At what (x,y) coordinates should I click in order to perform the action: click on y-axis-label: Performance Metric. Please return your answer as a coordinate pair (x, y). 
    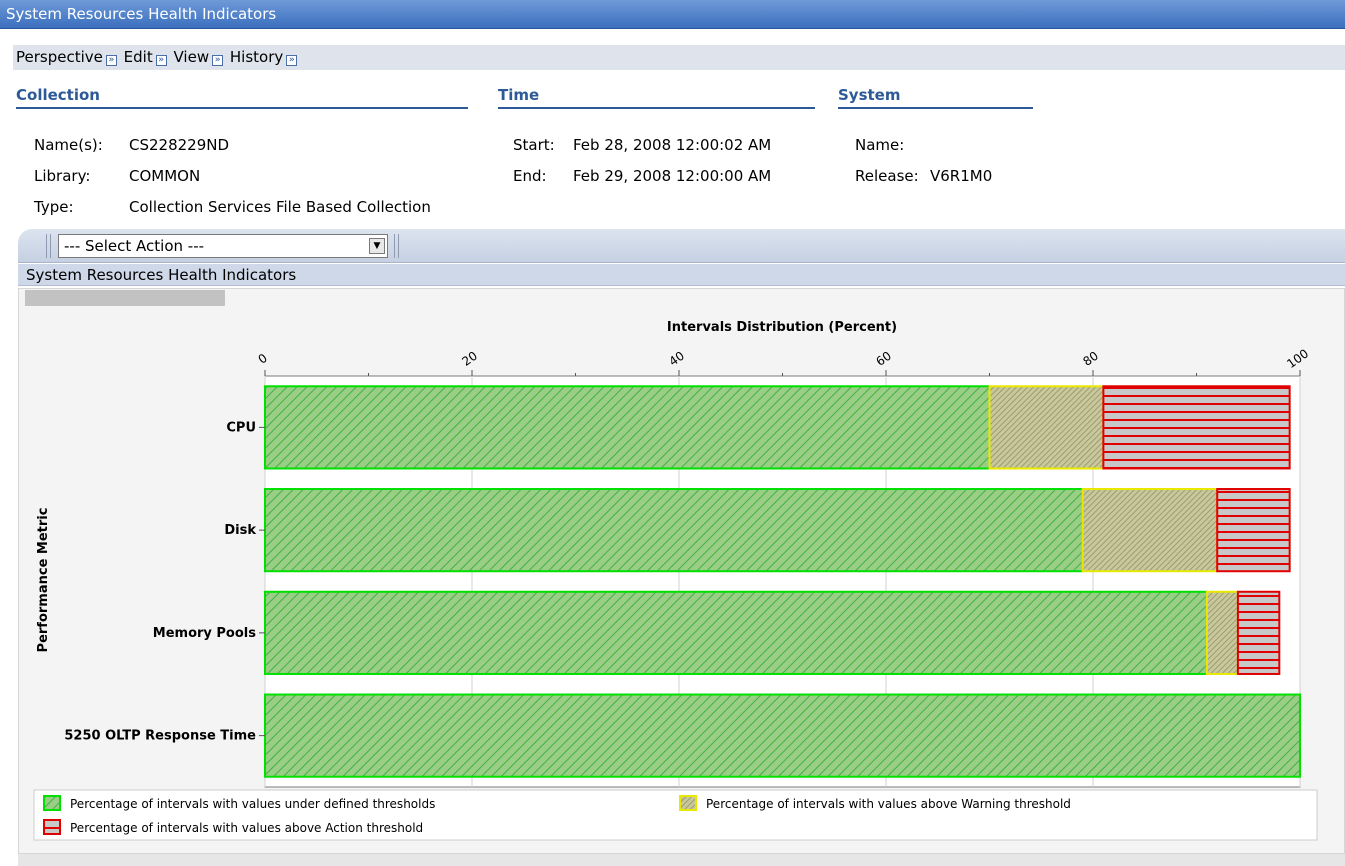
    Looking at the image, I should click on (43, 580).